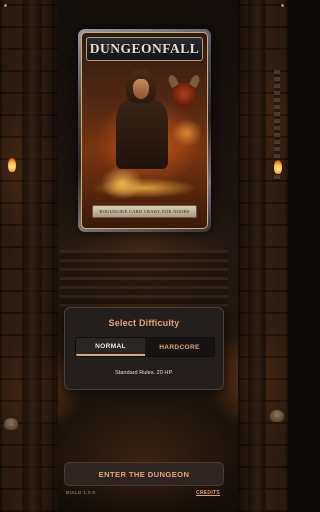 This screenshot has width=320, height=512. What do you see at coordinates (110, 347) in the screenshot?
I see `difficulty-option-normal: NORMAL` at bounding box center [110, 347].